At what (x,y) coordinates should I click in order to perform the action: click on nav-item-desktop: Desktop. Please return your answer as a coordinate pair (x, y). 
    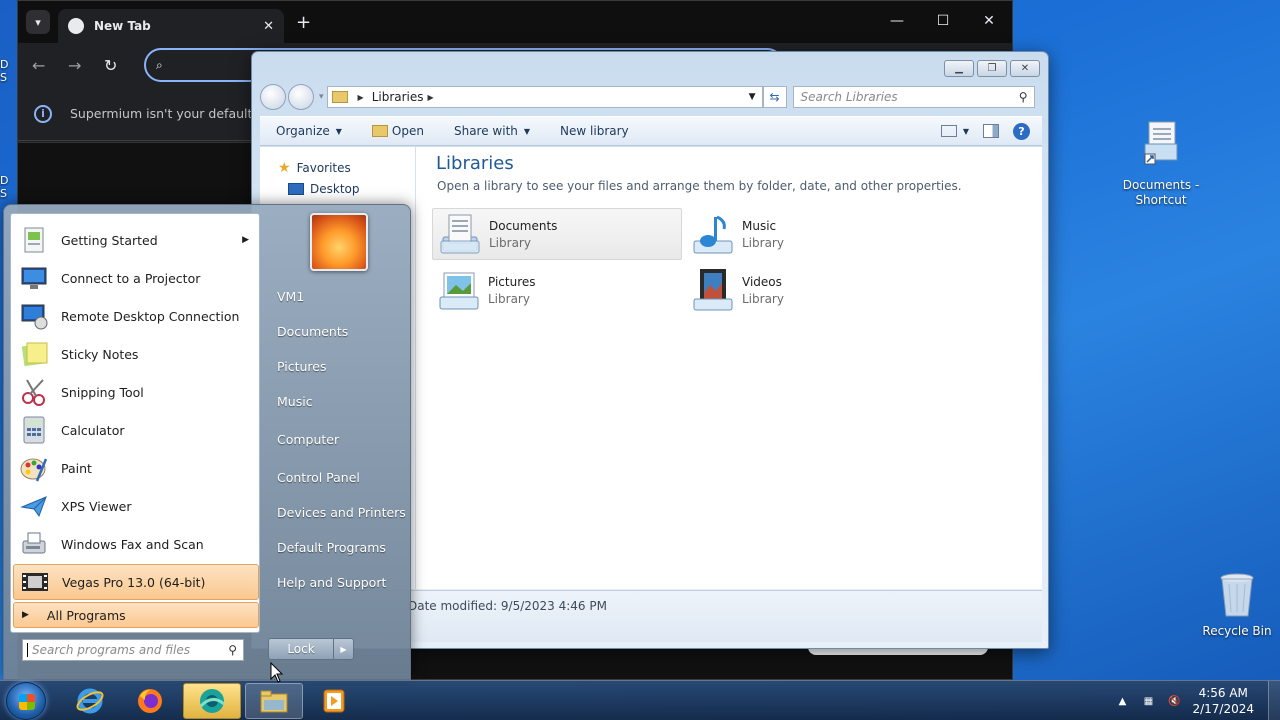
    Looking at the image, I should click on (337, 188).